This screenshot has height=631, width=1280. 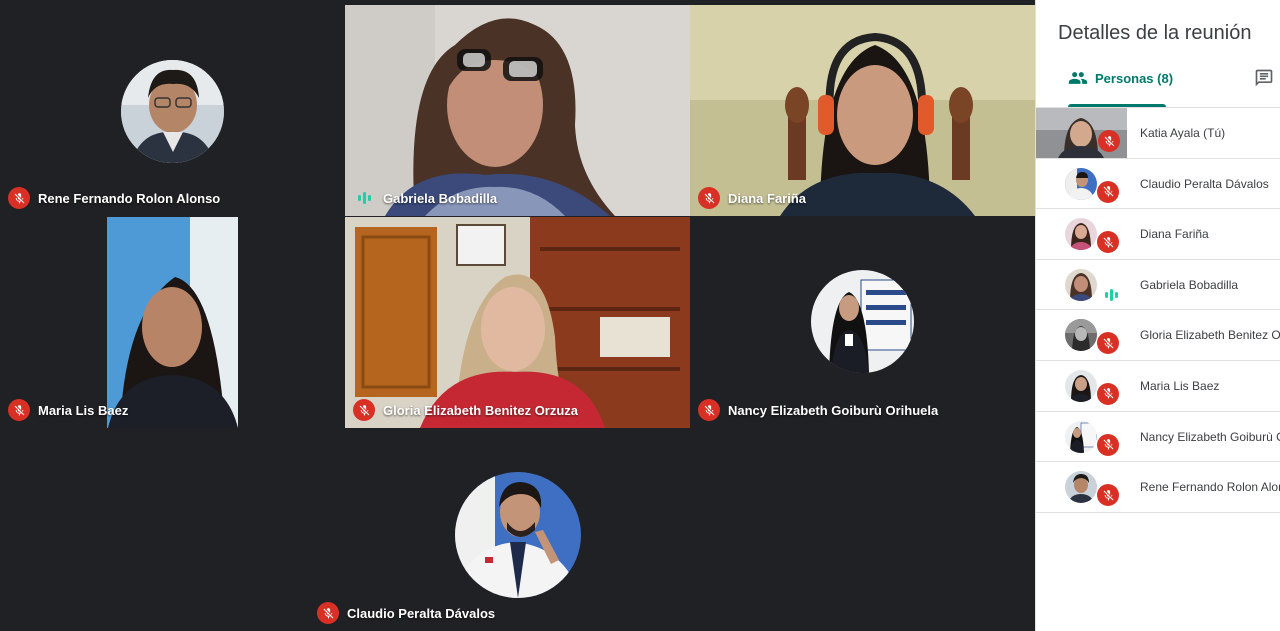 I want to click on participant-label: Nancy Elizabeth Goiburù Orihuela, so click(x=818, y=410).